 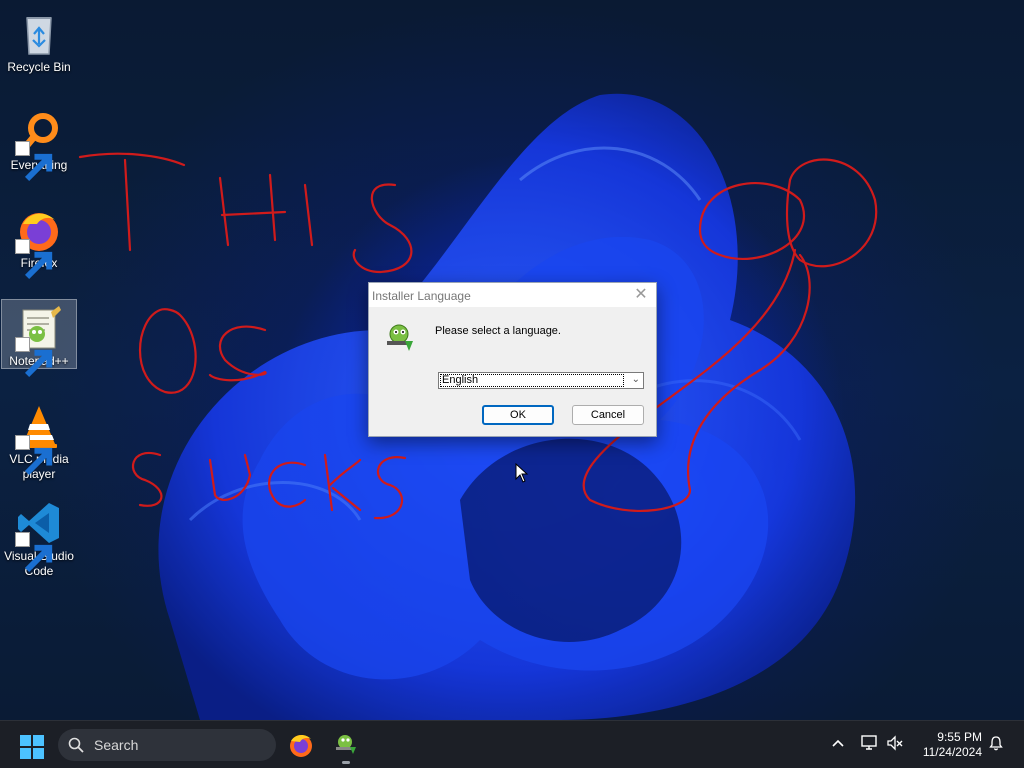 What do you see at coordinates (895, 745) in the screenshot?
I see `volume-muted-icon` at bounding box center [895, 745].